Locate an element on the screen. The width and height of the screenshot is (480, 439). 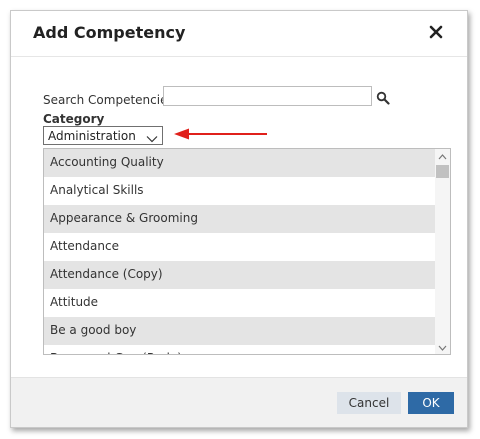
competency-list-item: Attendance is located at coordinates (239, 247).